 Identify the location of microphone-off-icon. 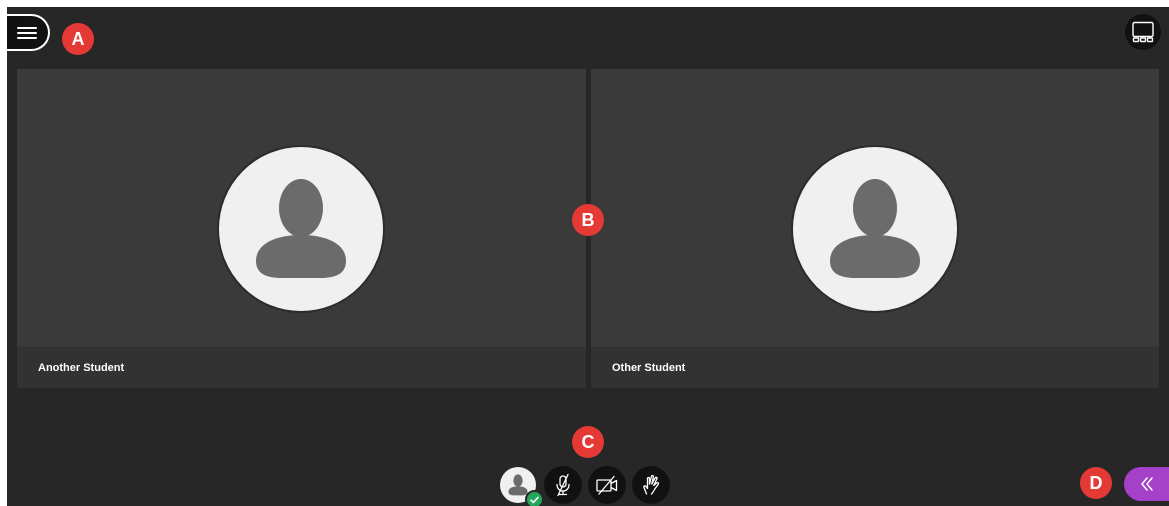
(563, 485).